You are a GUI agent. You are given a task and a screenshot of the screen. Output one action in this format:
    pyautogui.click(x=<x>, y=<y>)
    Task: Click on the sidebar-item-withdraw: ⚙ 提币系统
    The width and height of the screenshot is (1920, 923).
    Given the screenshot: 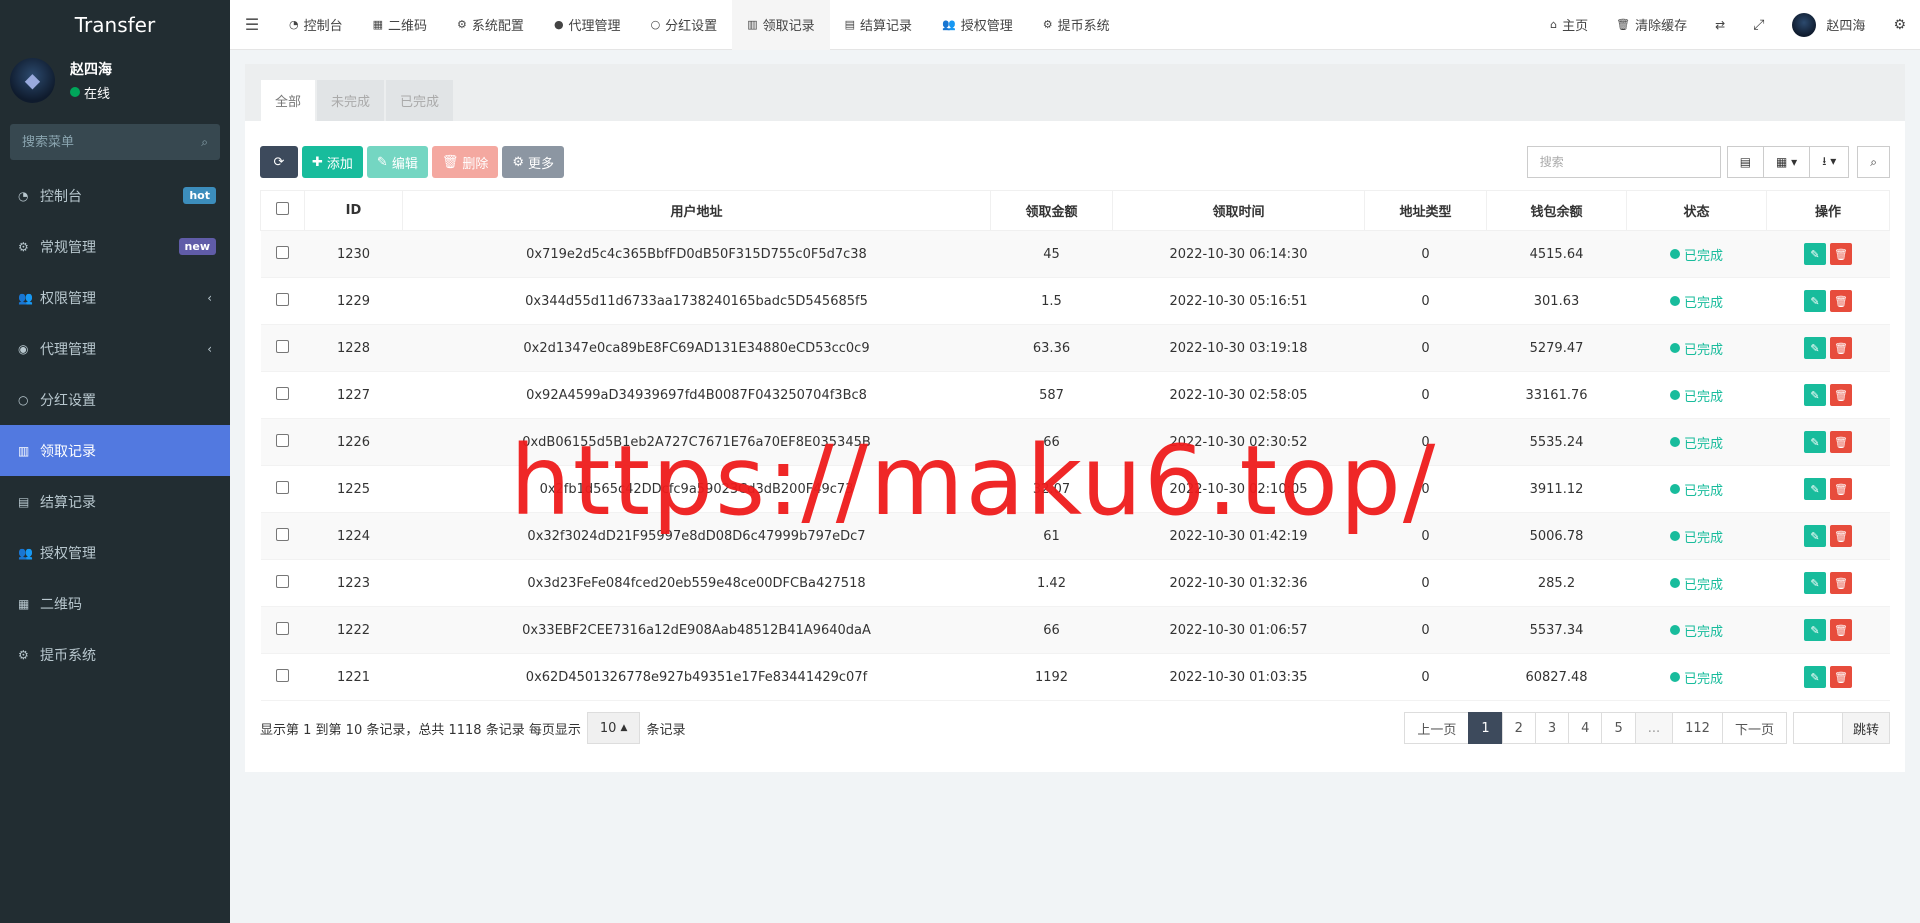 What is the action you would take?
    pyautogui.click(x=115, y=654)
    